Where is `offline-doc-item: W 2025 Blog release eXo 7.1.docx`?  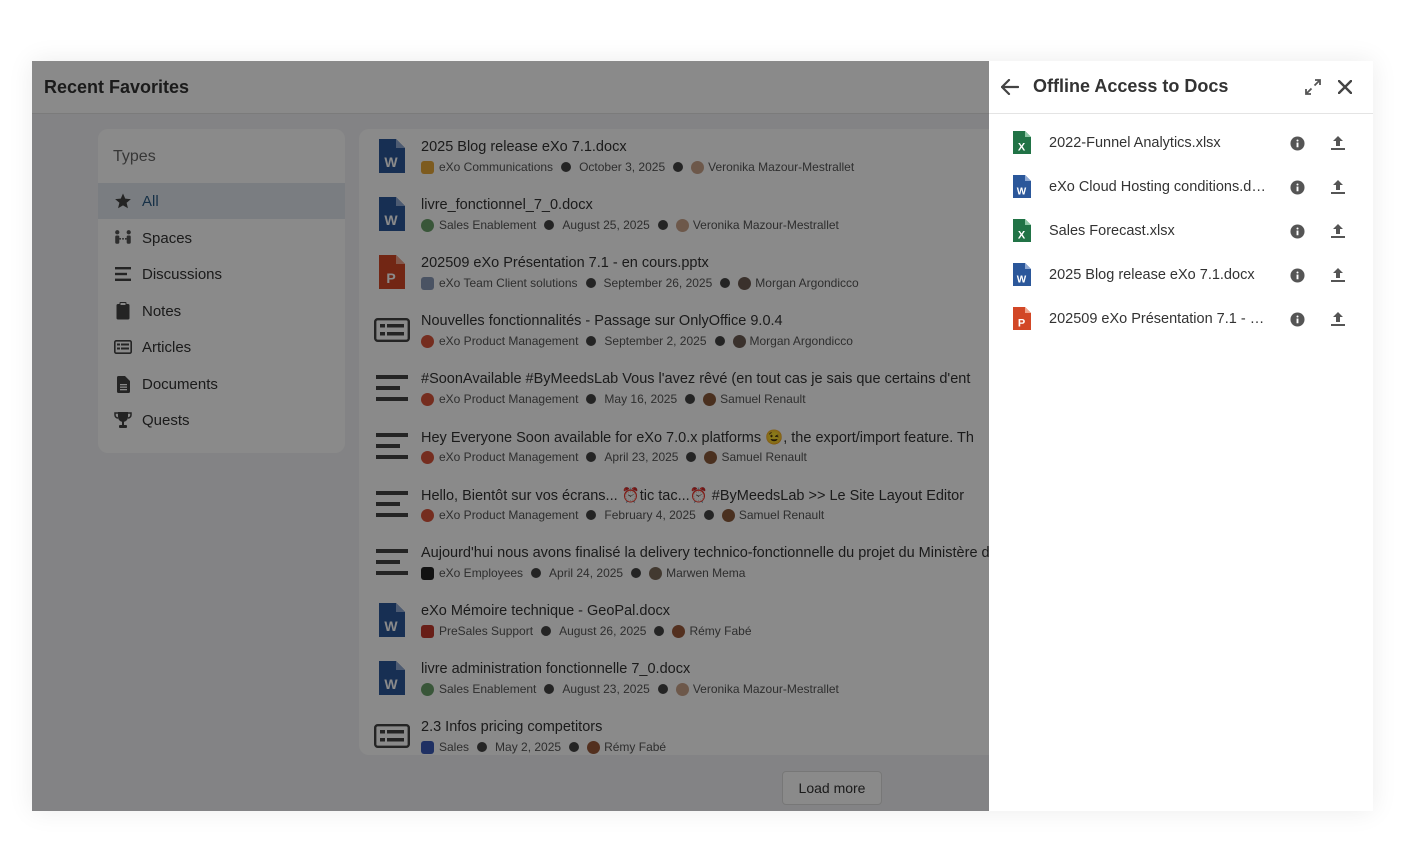 offline-doc-item: W 2025 Blog release eXo 7.1.docx is located at coordinates (1181, 275).